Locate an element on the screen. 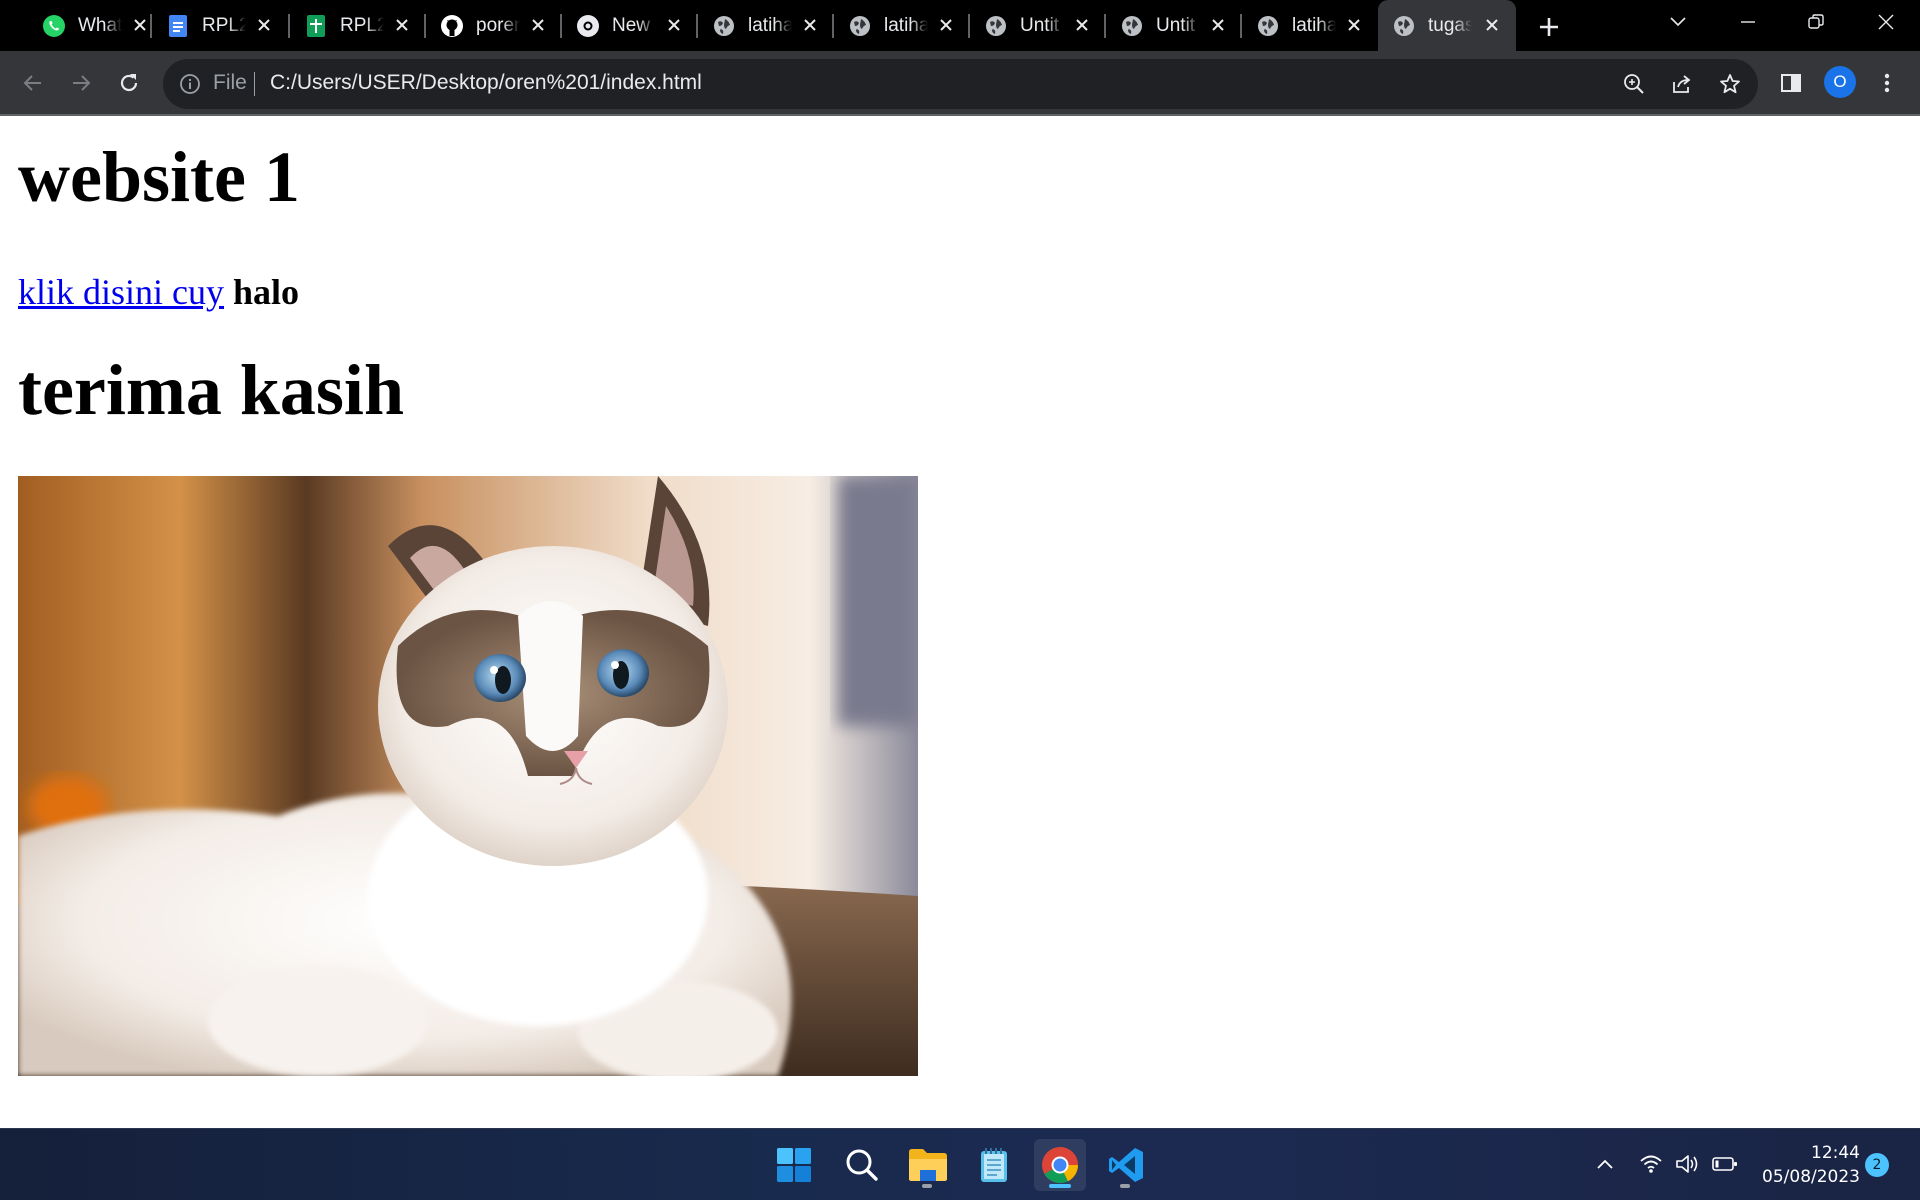  tab-title: What is located at coordinates (100, 25).